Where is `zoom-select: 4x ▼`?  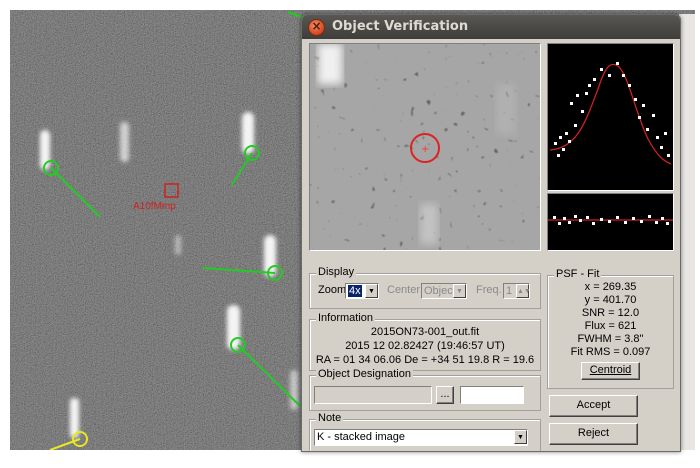
zoom-select: 4x ▼ is located at coordinates (362, 291).